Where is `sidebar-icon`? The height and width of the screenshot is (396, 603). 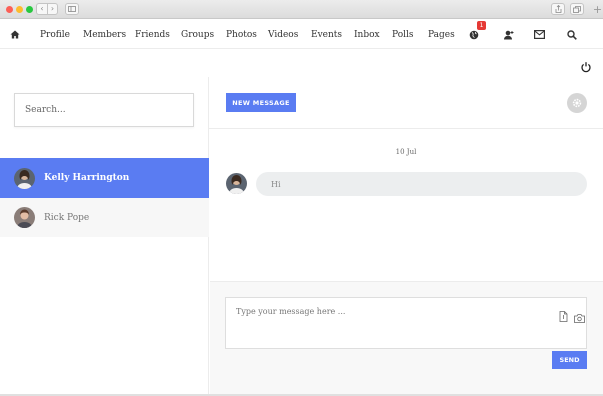 sidebar-icon is located at coordinates (72, 9).